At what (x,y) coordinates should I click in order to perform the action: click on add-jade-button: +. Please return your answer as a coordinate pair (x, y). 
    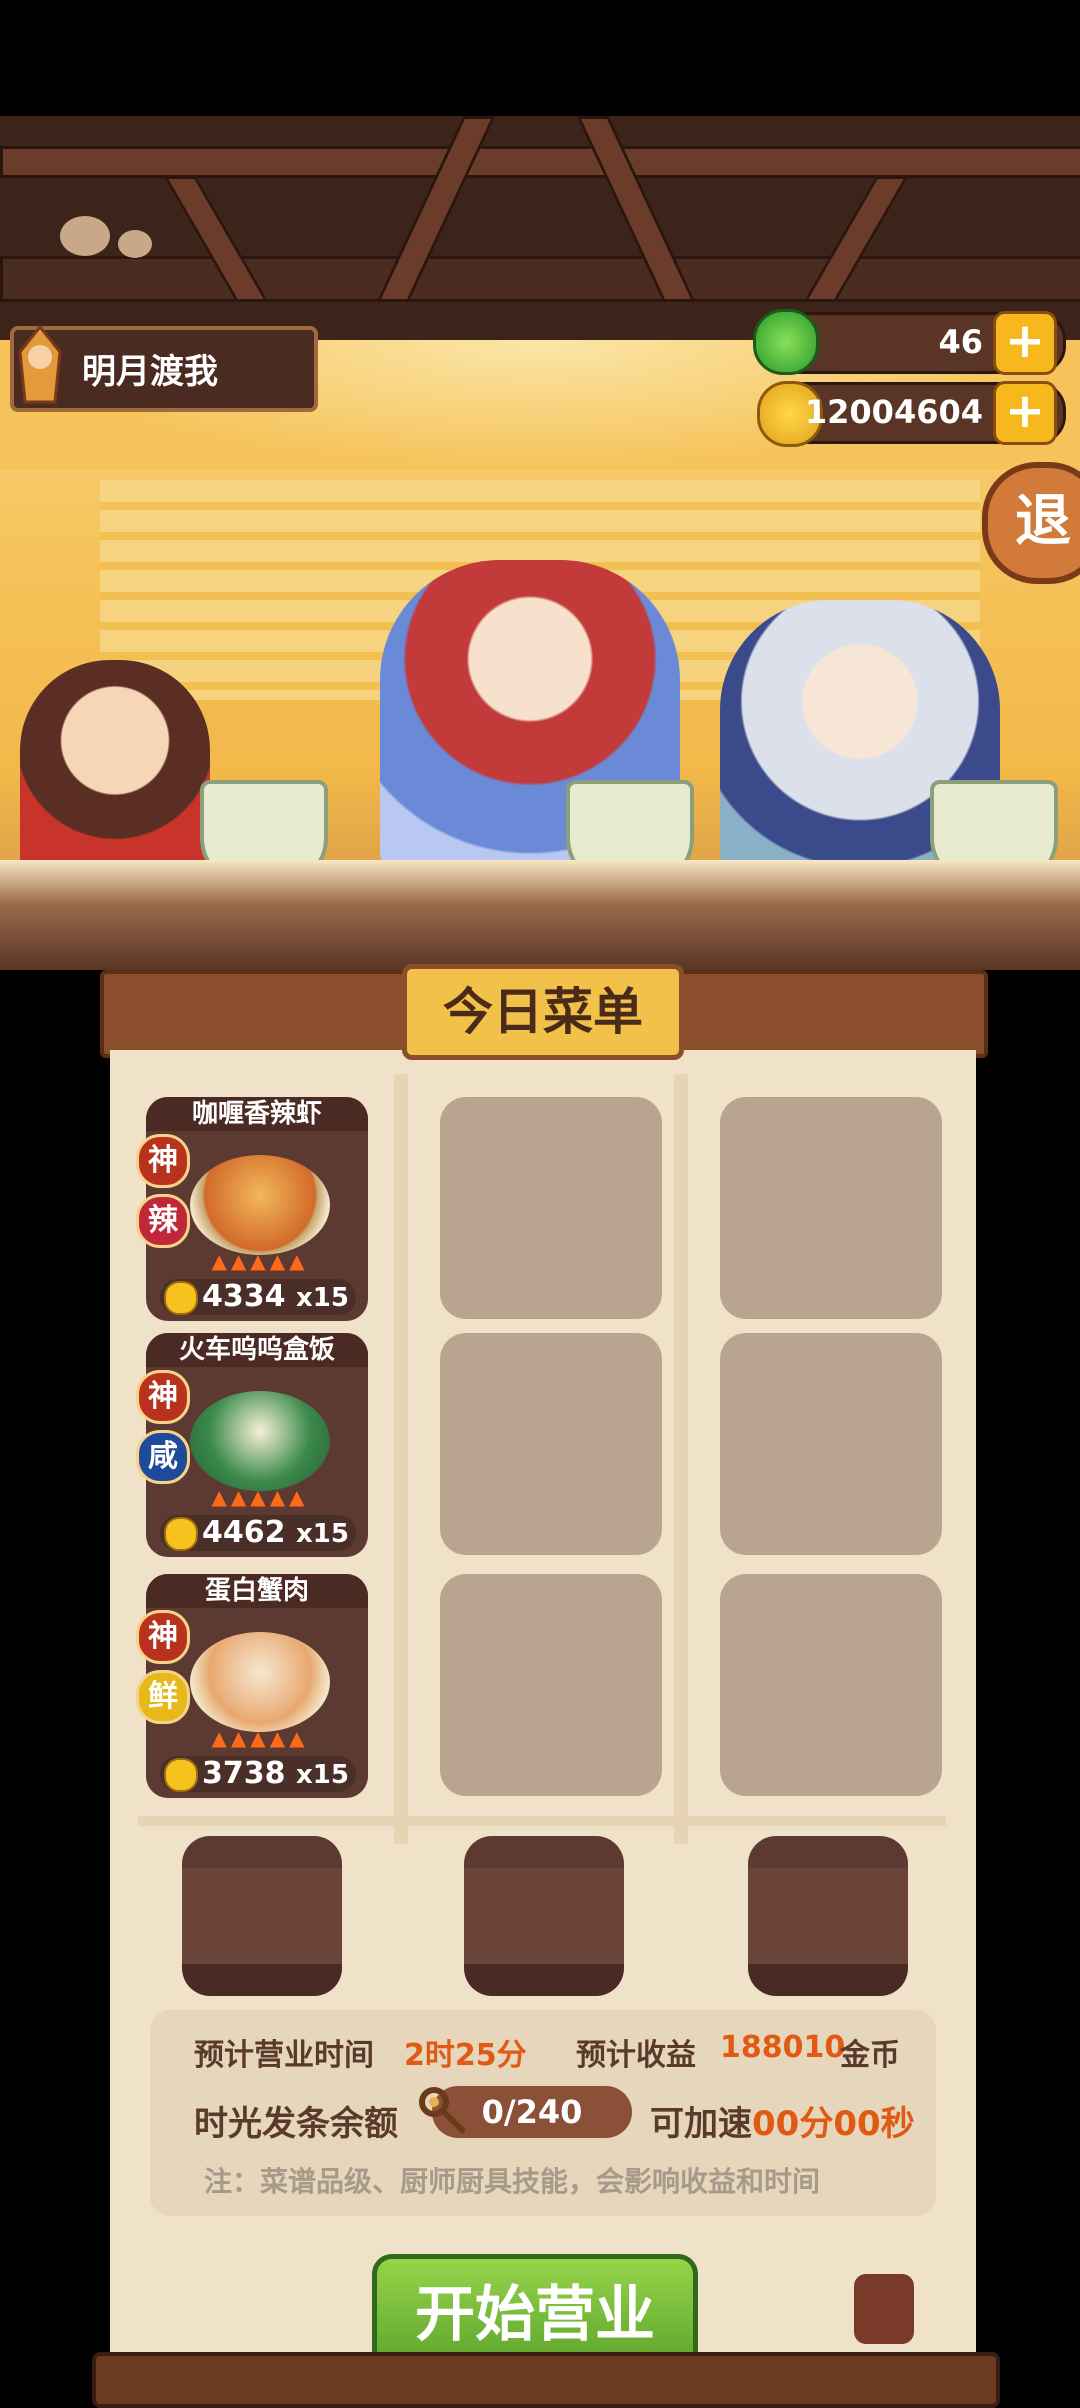
    Looking at the image, I should click on (1025, 343).